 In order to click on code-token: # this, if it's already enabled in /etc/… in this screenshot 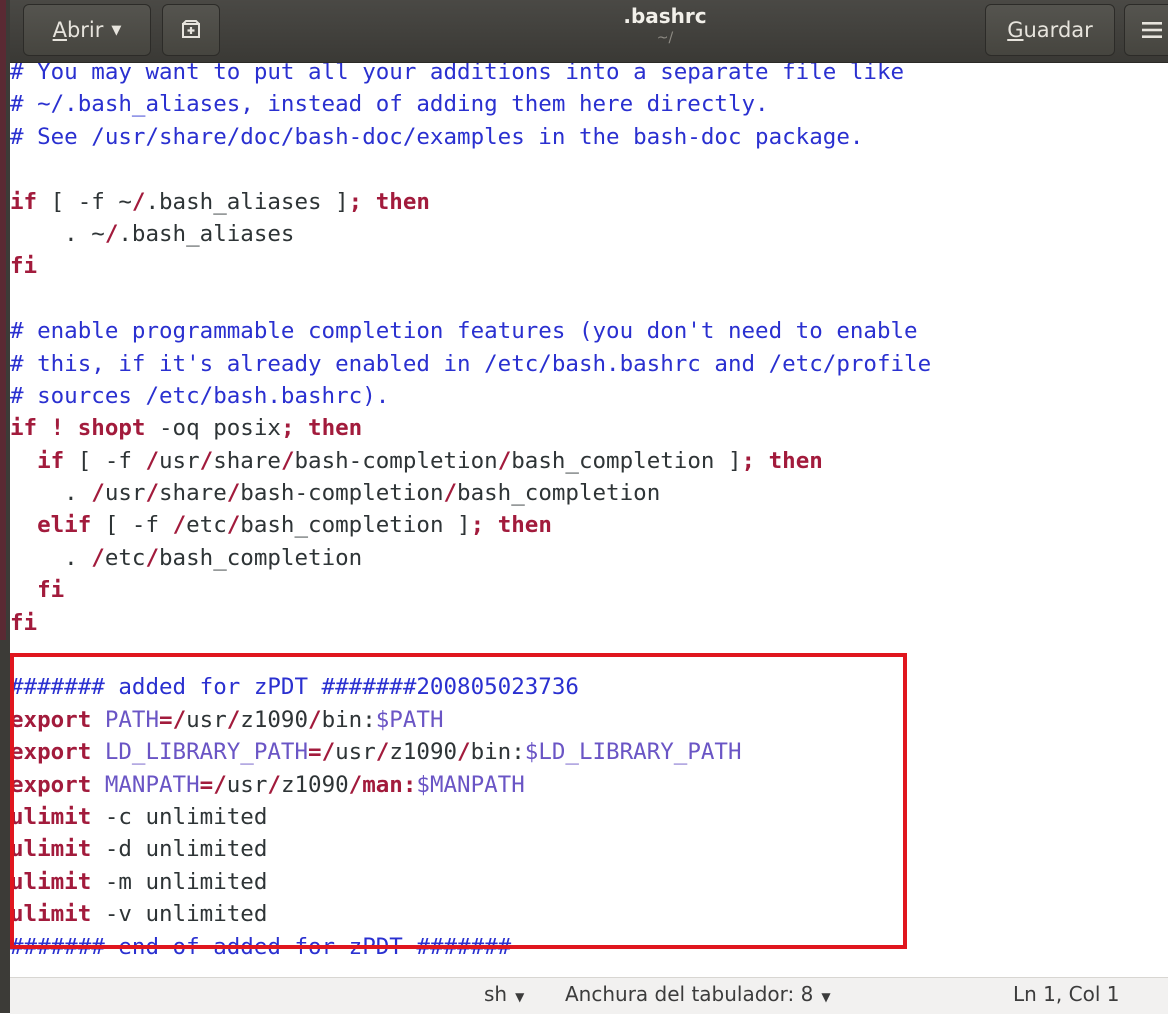, I will do `click(471, 363)`.